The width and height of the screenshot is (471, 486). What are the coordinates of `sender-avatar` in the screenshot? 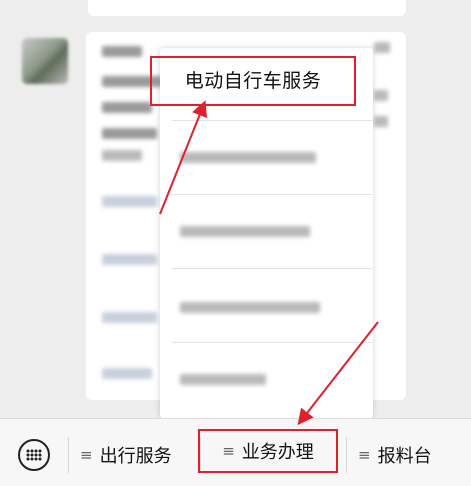 It's located at (45, 61).